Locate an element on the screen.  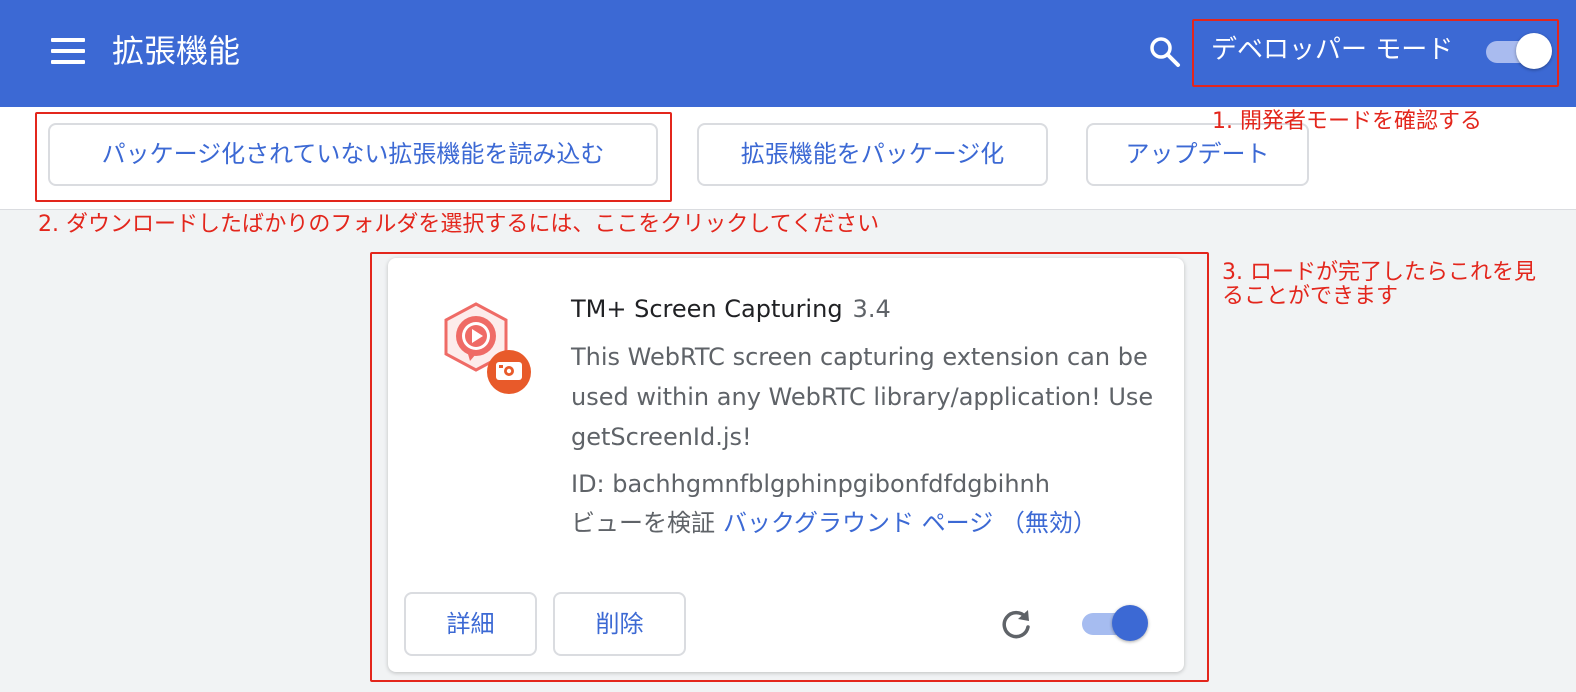
developer-mode-label: デベロッパー モード is located at coordinates (1332, 50).